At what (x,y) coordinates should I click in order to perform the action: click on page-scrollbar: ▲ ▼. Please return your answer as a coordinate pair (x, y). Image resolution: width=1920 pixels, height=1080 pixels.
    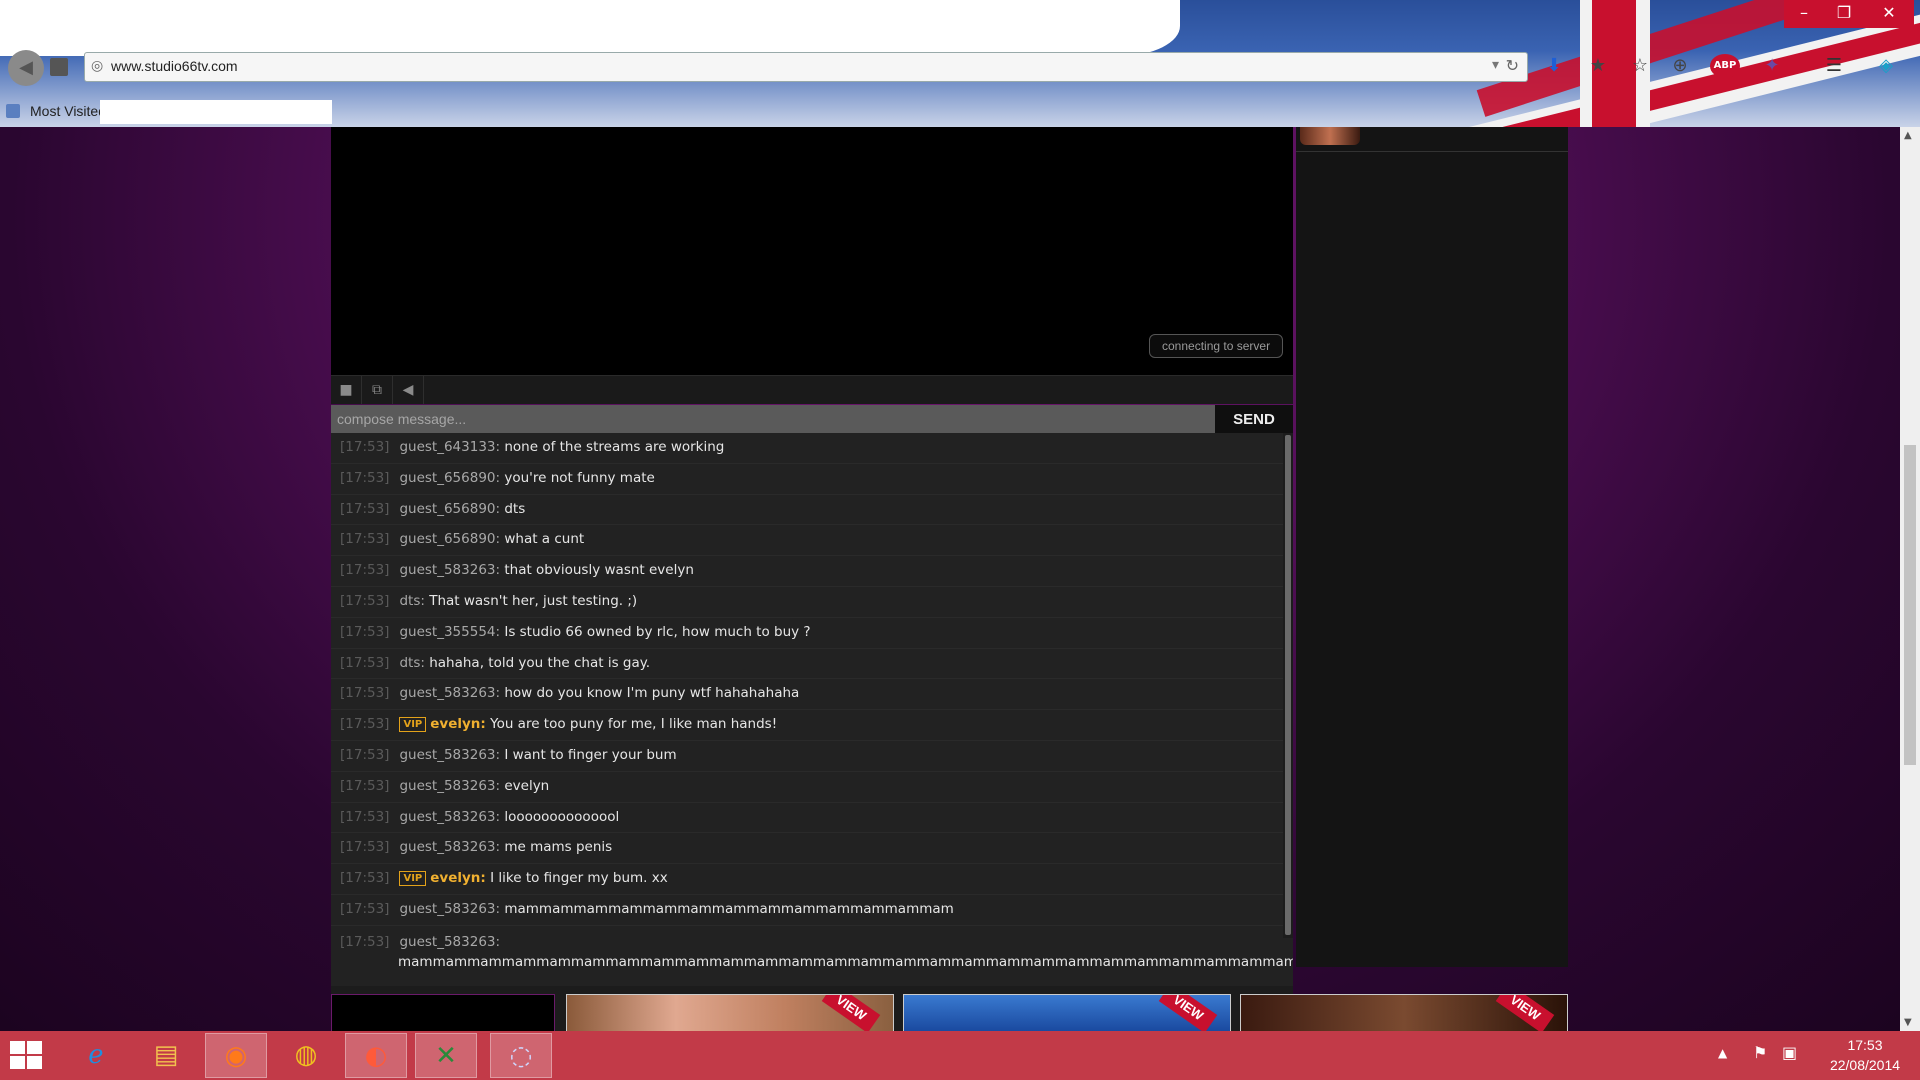
    Looking at the image, I should click on (1910, 579).